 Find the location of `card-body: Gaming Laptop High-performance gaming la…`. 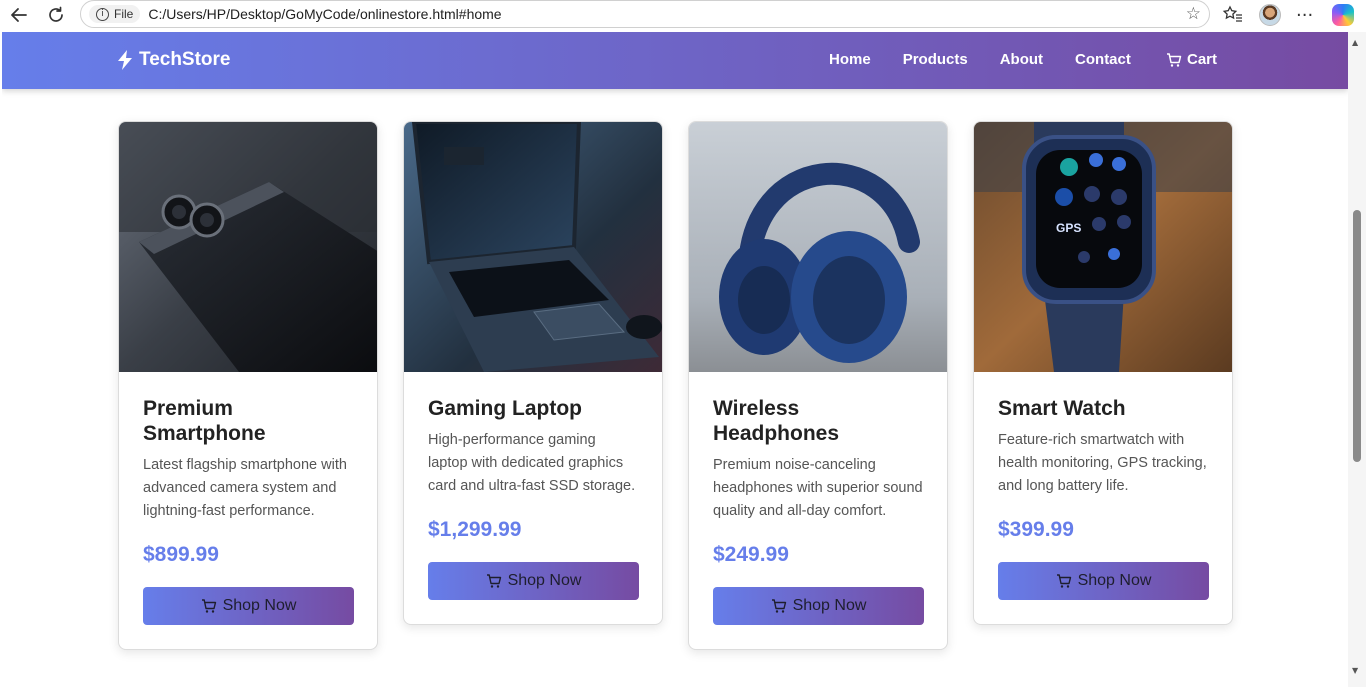

card-body: Gaming Laptop High-performance gaming la… is located at coordinates (533, 498).